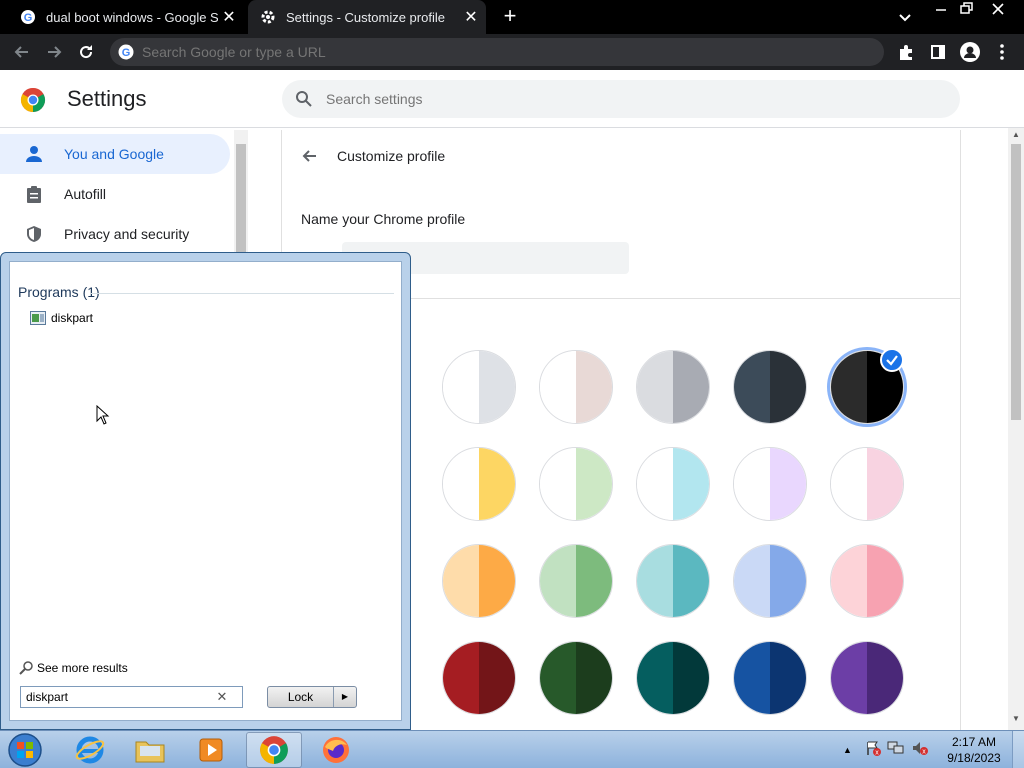  Describe the element at coordinates (576, 99) in the screenshot. I see `settings-search-input` at that location.